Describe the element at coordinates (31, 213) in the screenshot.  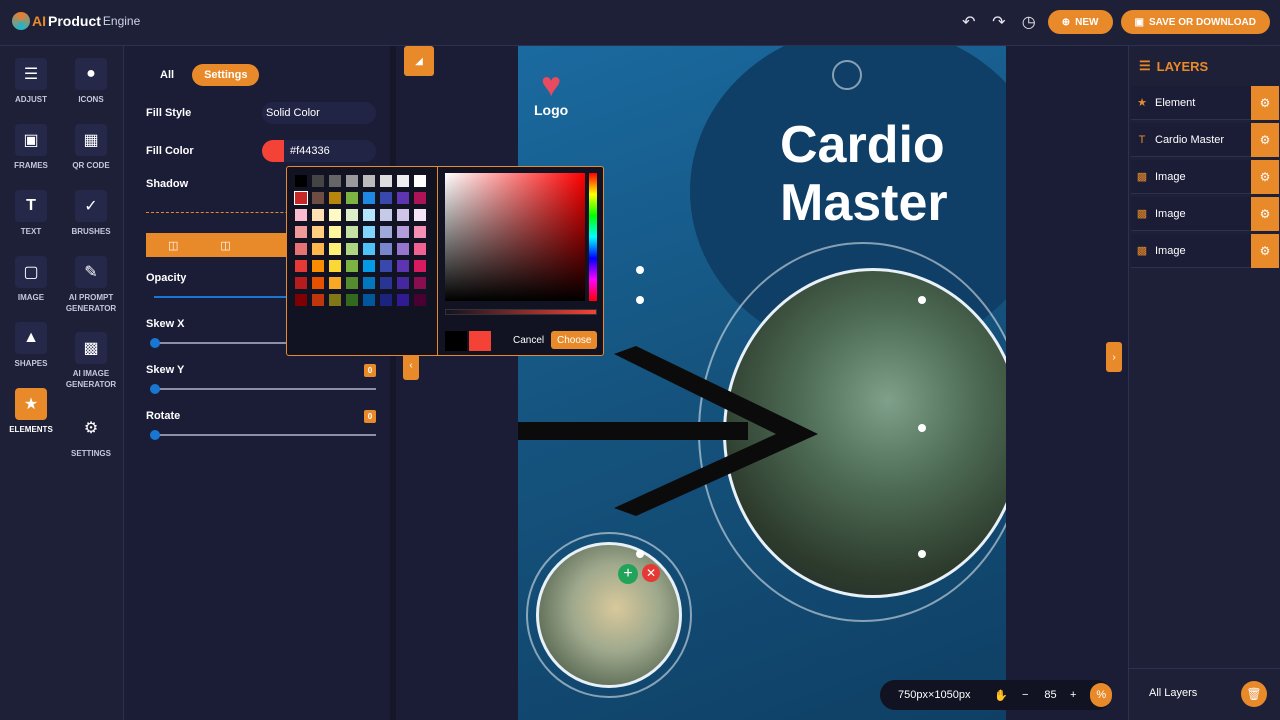
I see `tool-text: T TEXT` at that location.